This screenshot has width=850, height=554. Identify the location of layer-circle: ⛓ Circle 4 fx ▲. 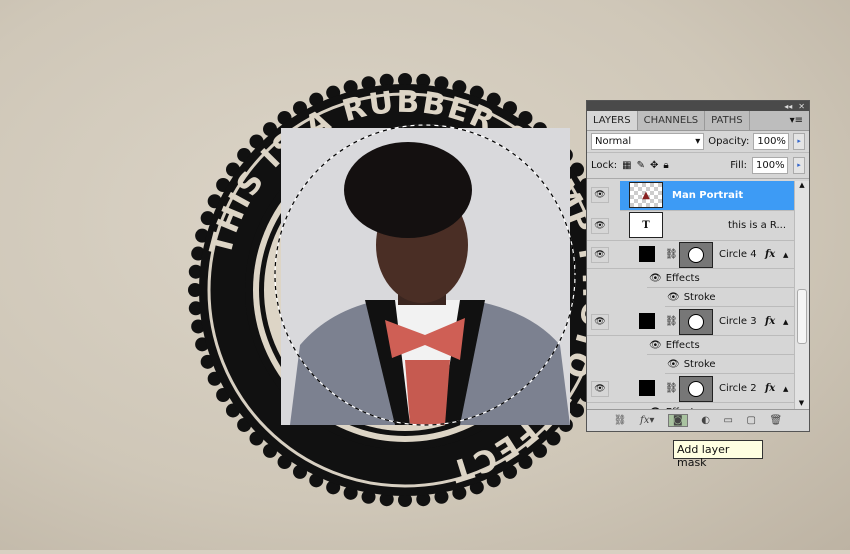
(690, 255).